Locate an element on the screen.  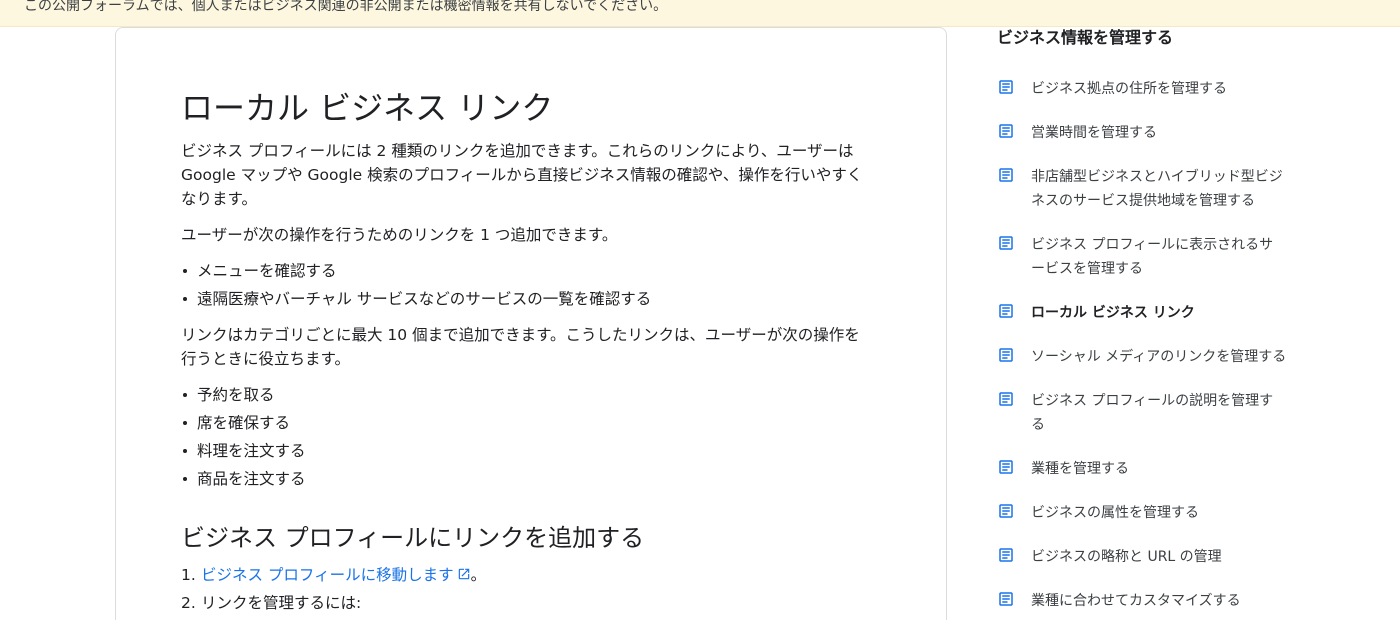
list-item: 席を確保する is located at coordinates (531, 423).